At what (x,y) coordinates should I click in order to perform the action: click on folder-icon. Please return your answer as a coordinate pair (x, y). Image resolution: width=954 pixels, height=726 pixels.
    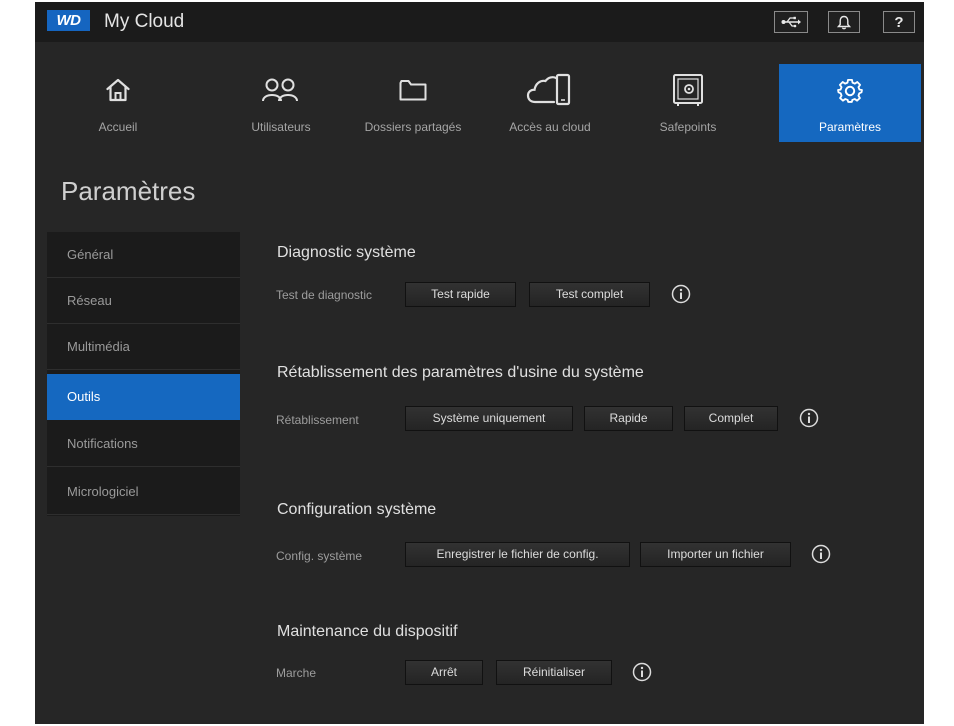
    Looking at the image, I should click on (413, 90).